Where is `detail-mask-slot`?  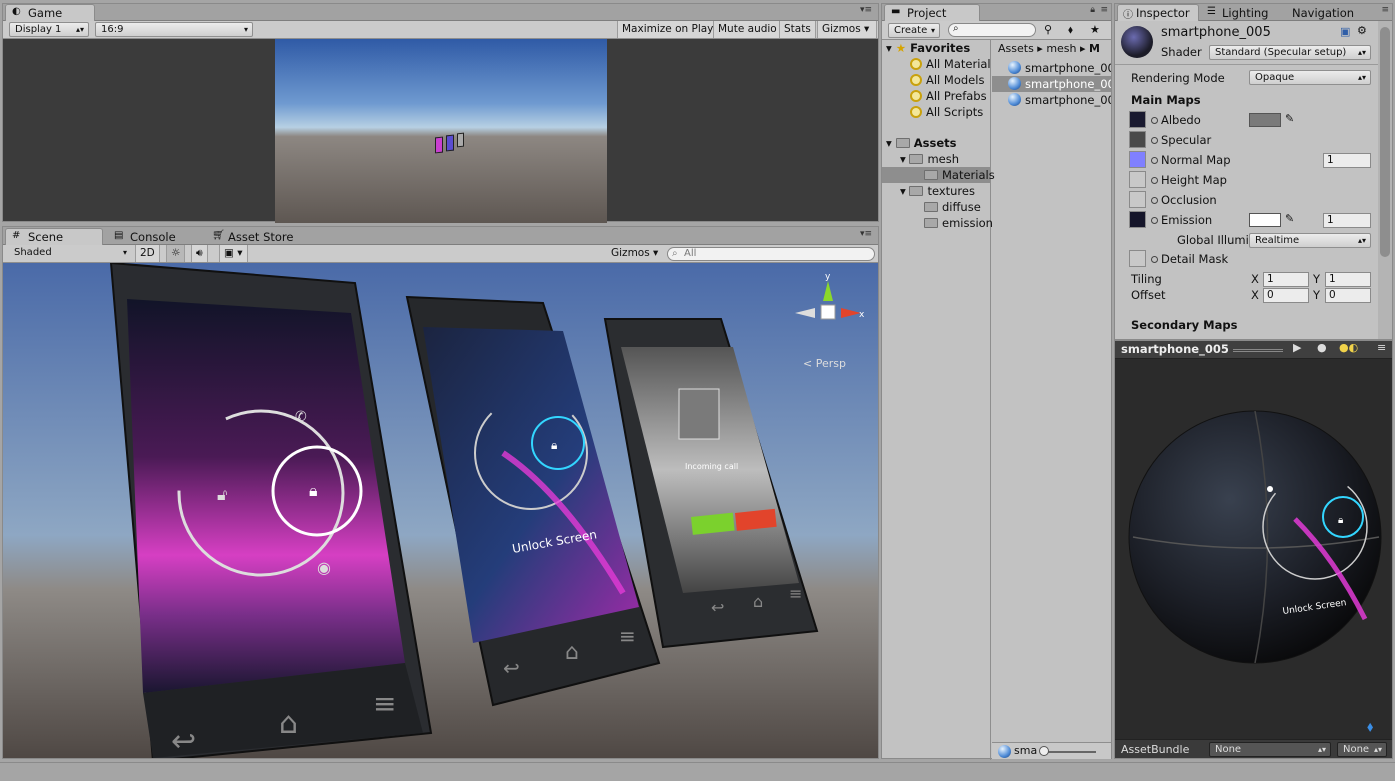
detail-mask-slot is located at coordinates (1137, 258).